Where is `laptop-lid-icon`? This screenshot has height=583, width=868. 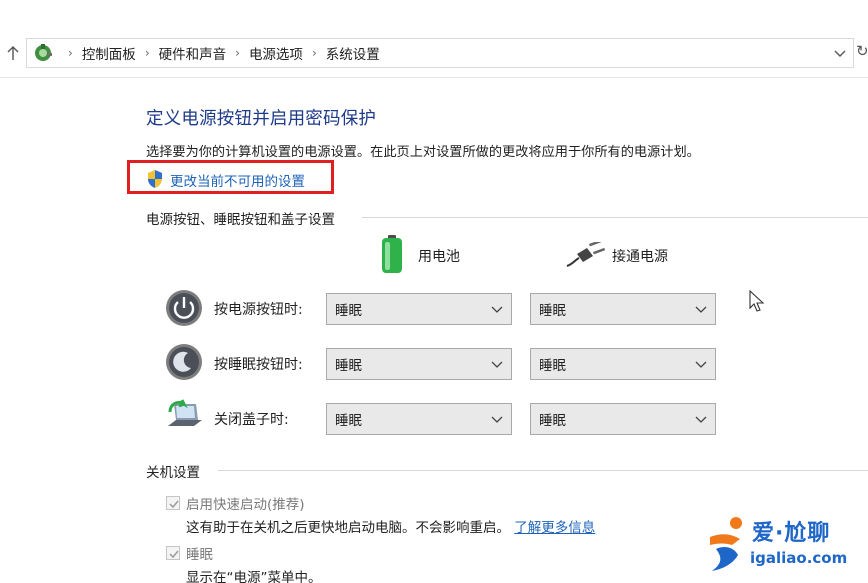
laptop-lid-icon is located at coordinates (185, 412).